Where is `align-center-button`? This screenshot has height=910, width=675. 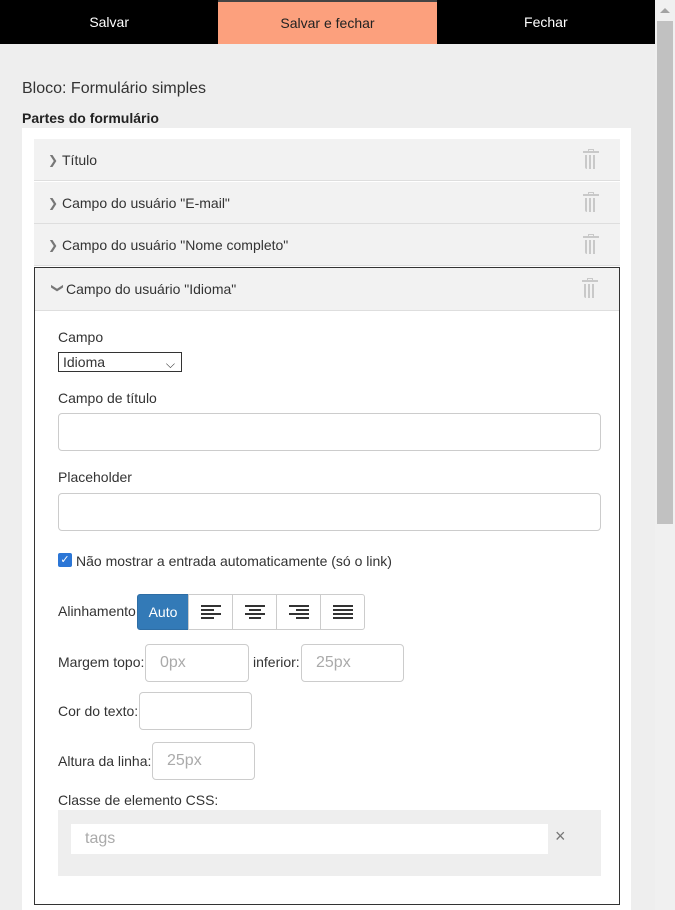 align-center-button is located at coordinates (254, 612).